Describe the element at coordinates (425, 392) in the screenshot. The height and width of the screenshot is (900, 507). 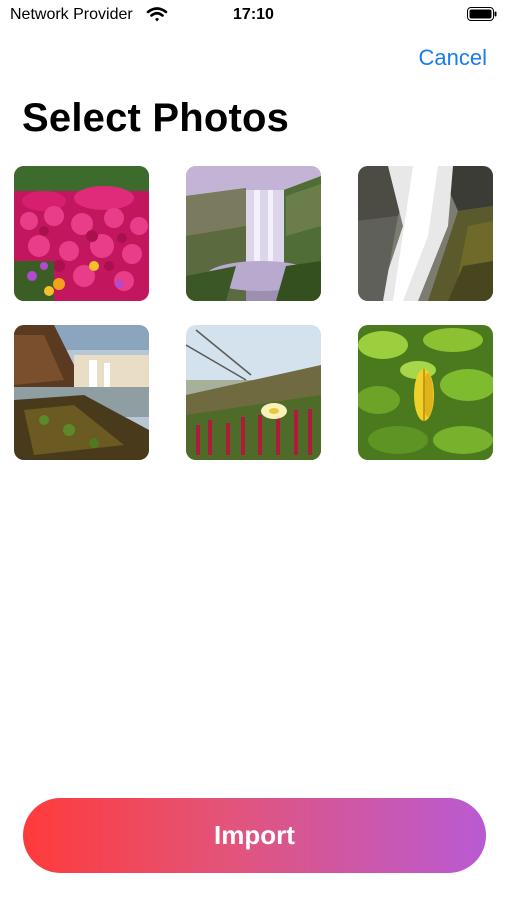
I see `photo-leaves-icon` at that location.